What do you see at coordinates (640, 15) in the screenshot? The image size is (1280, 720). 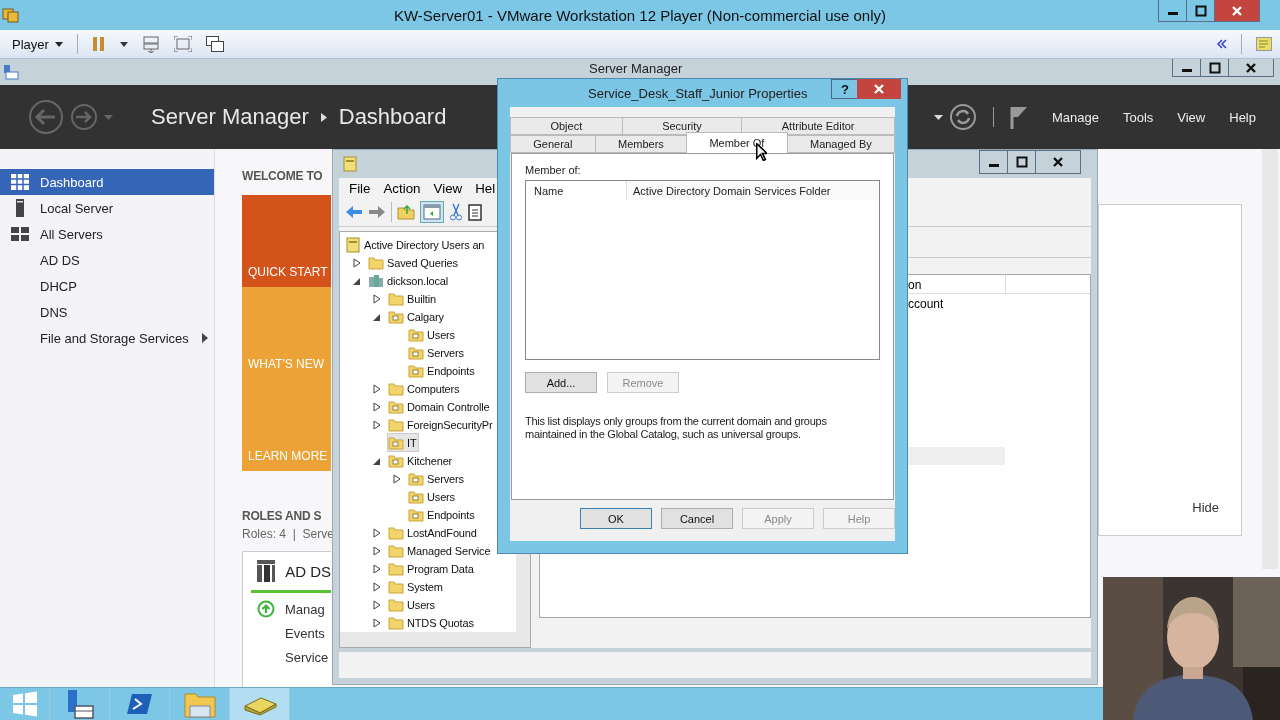 I see `window-title: KW-Server01 - VMware Workstation 12 Player (Non-commercial use only)` at bounding box center [640, 15].